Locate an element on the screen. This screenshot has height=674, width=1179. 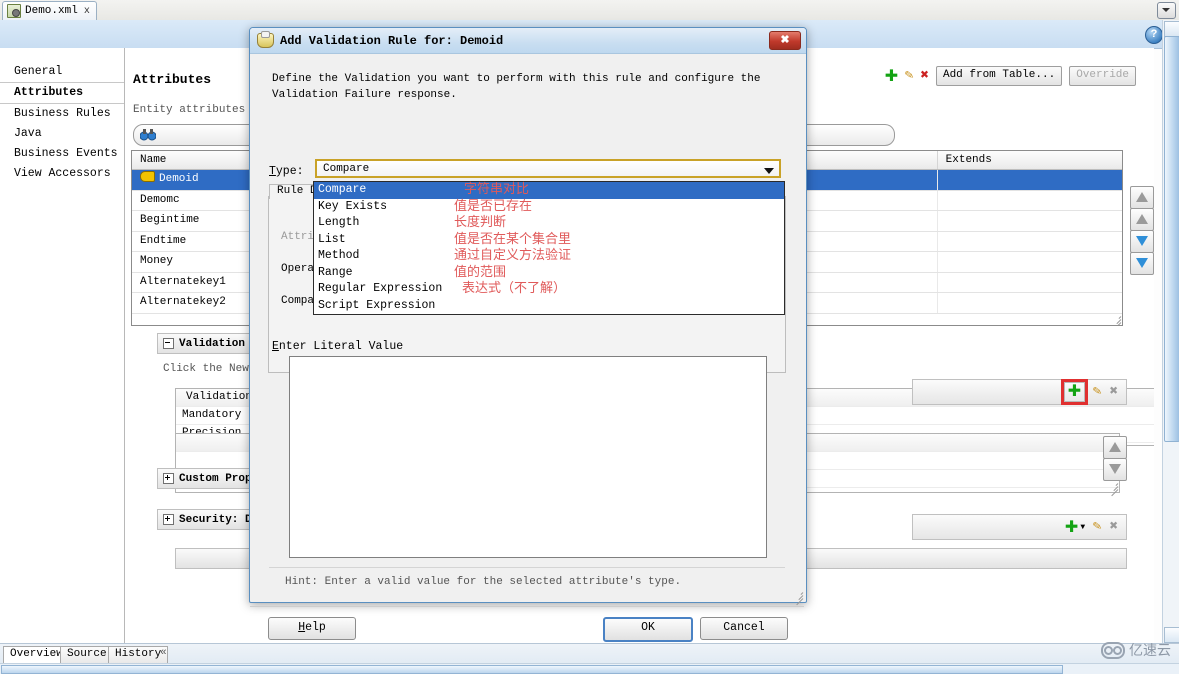
type-label: Type: is located at coordinates (286, 171).